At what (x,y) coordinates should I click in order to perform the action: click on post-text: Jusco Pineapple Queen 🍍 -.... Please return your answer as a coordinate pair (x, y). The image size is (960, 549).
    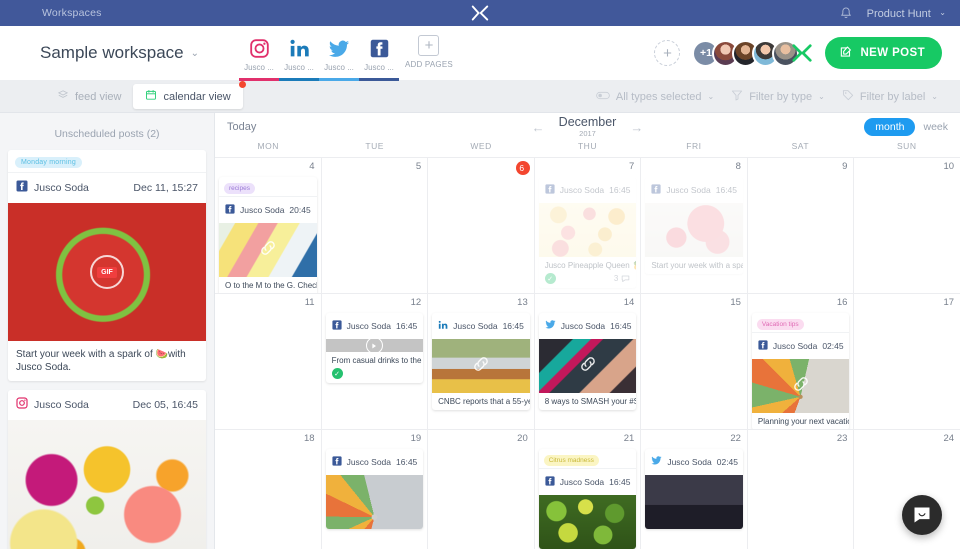
    Looking at the image, I should click on (590, 265).